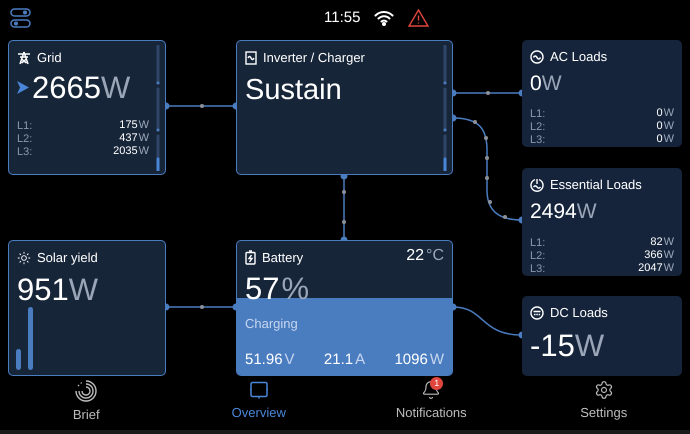 The width and height of the screenshot is (690, 434). Describe the element at coordinates (602, 222) in the screenshot. I see `essential-loads-card: Essential Loads 2494W L1: 82W L2: 366W L3: 2047W` at that location.